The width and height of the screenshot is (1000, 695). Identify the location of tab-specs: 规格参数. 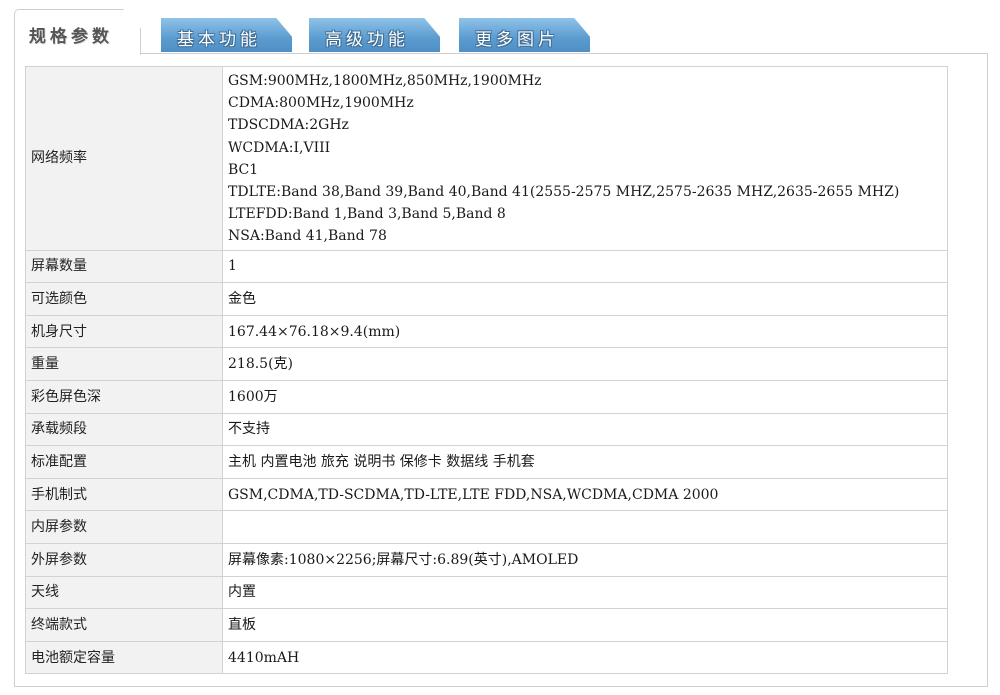
(77, 32).